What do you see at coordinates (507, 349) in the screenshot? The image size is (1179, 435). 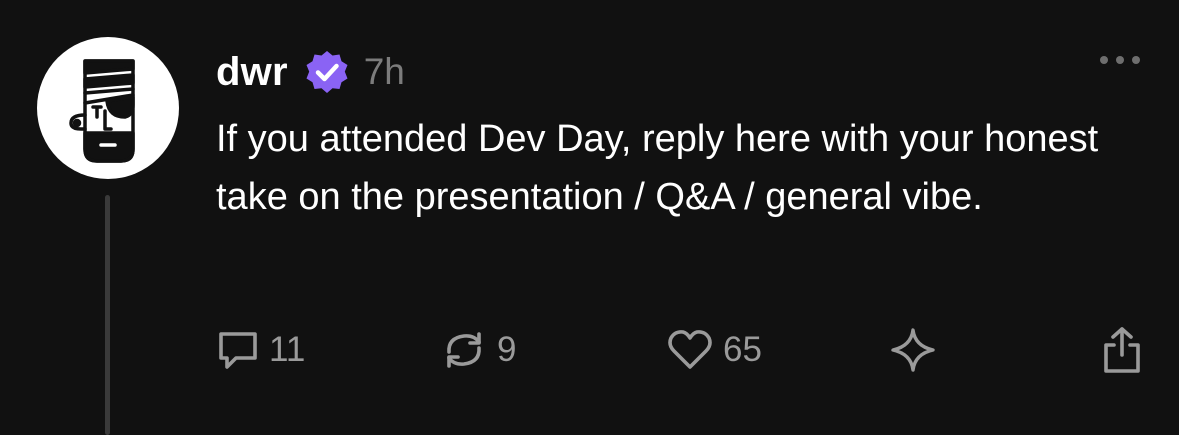 I see `recast-count: 9` at bounding box center [507, 349].